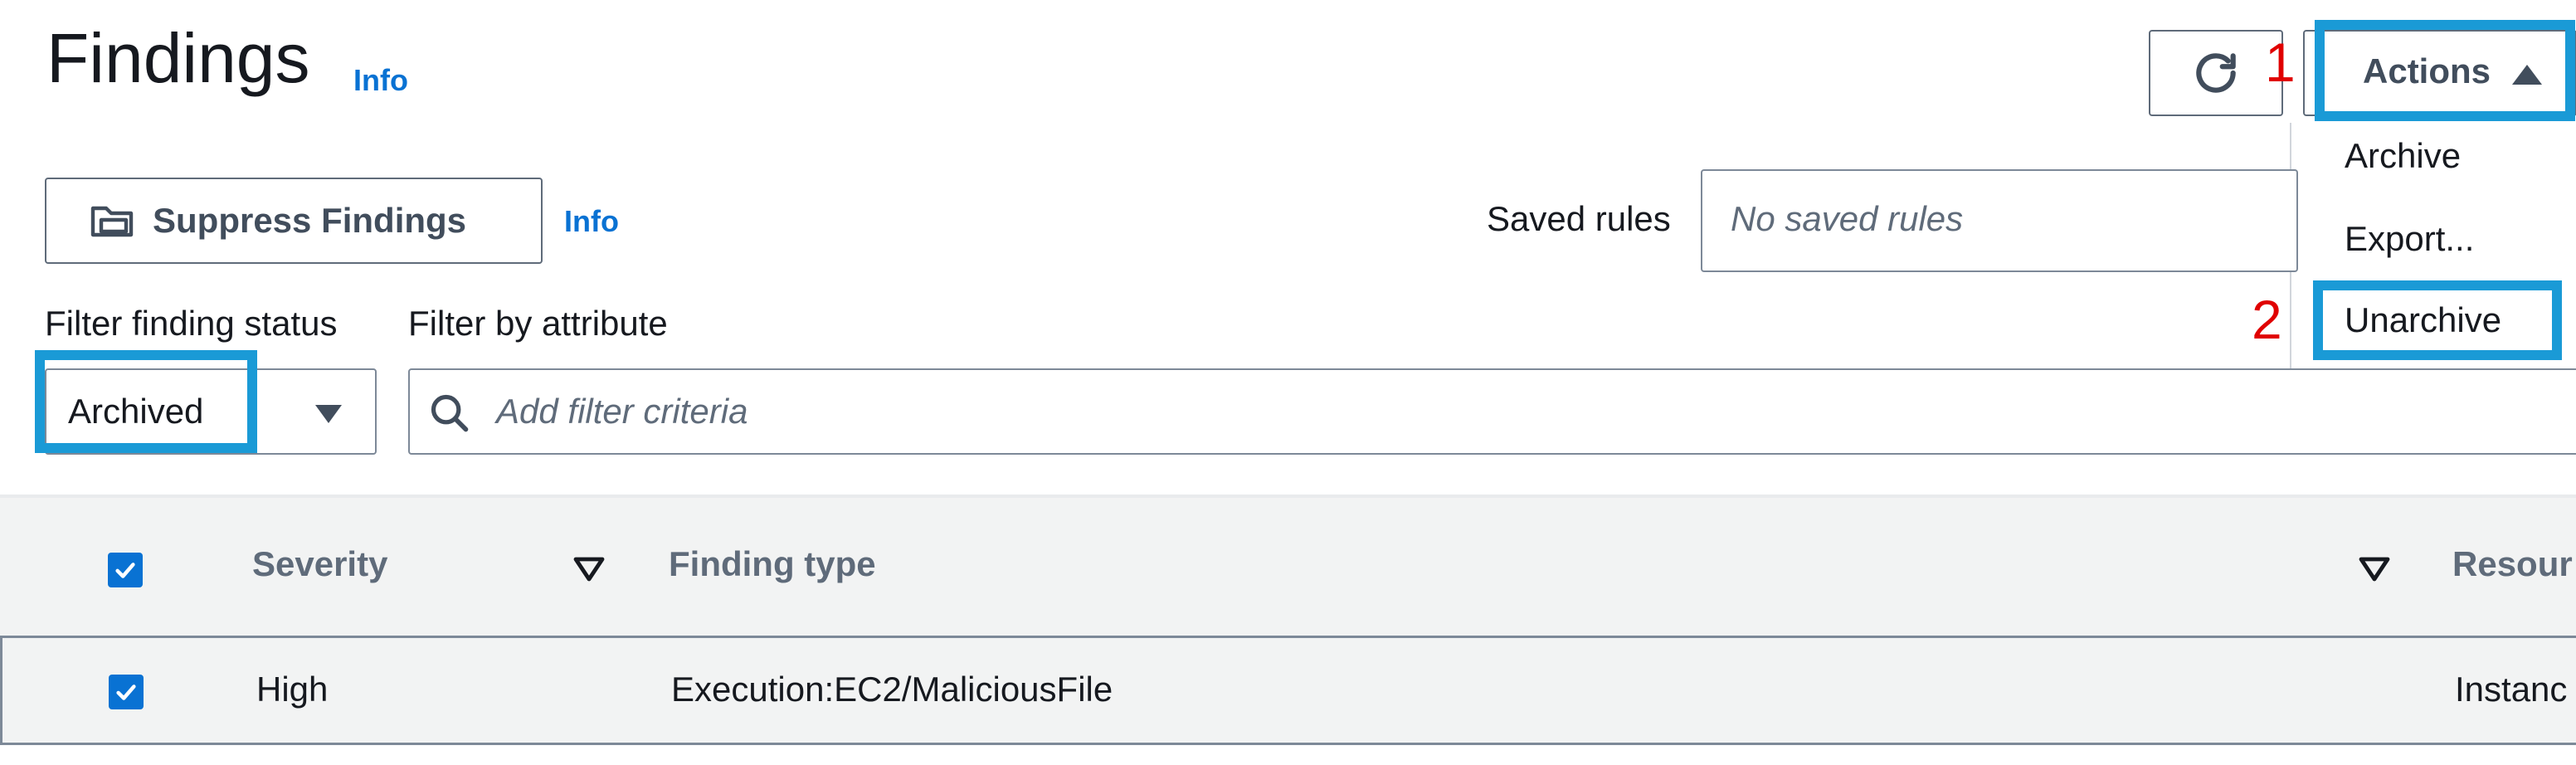  I want to click on cell-finding-type: Execution:EC2/MaliciousFile, so click(892, 689).